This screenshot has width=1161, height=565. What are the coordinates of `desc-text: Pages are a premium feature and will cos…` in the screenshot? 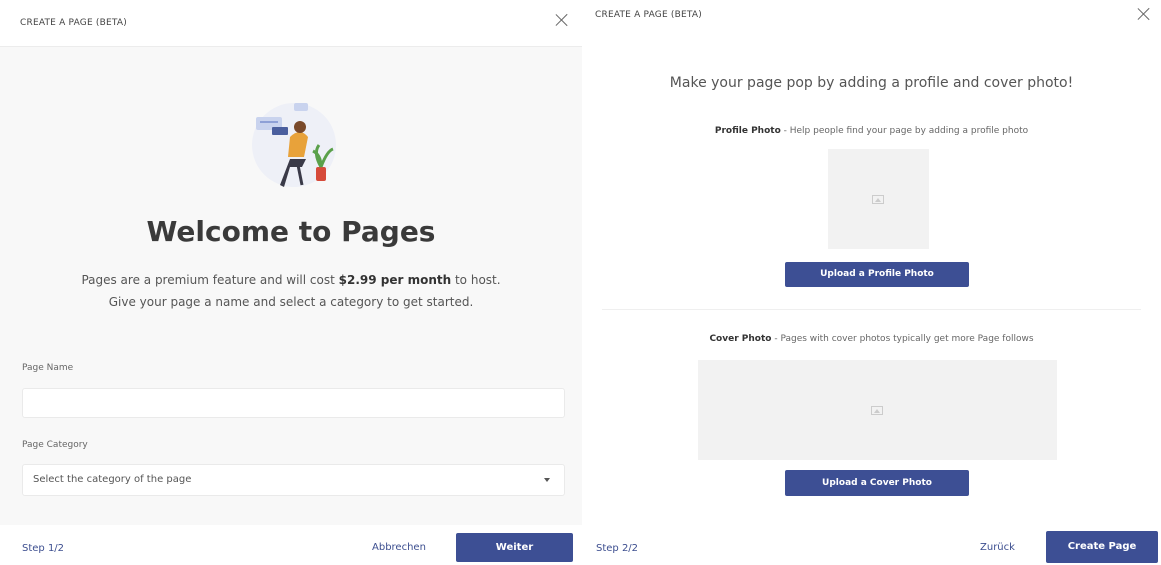 It's located at (210, 280).